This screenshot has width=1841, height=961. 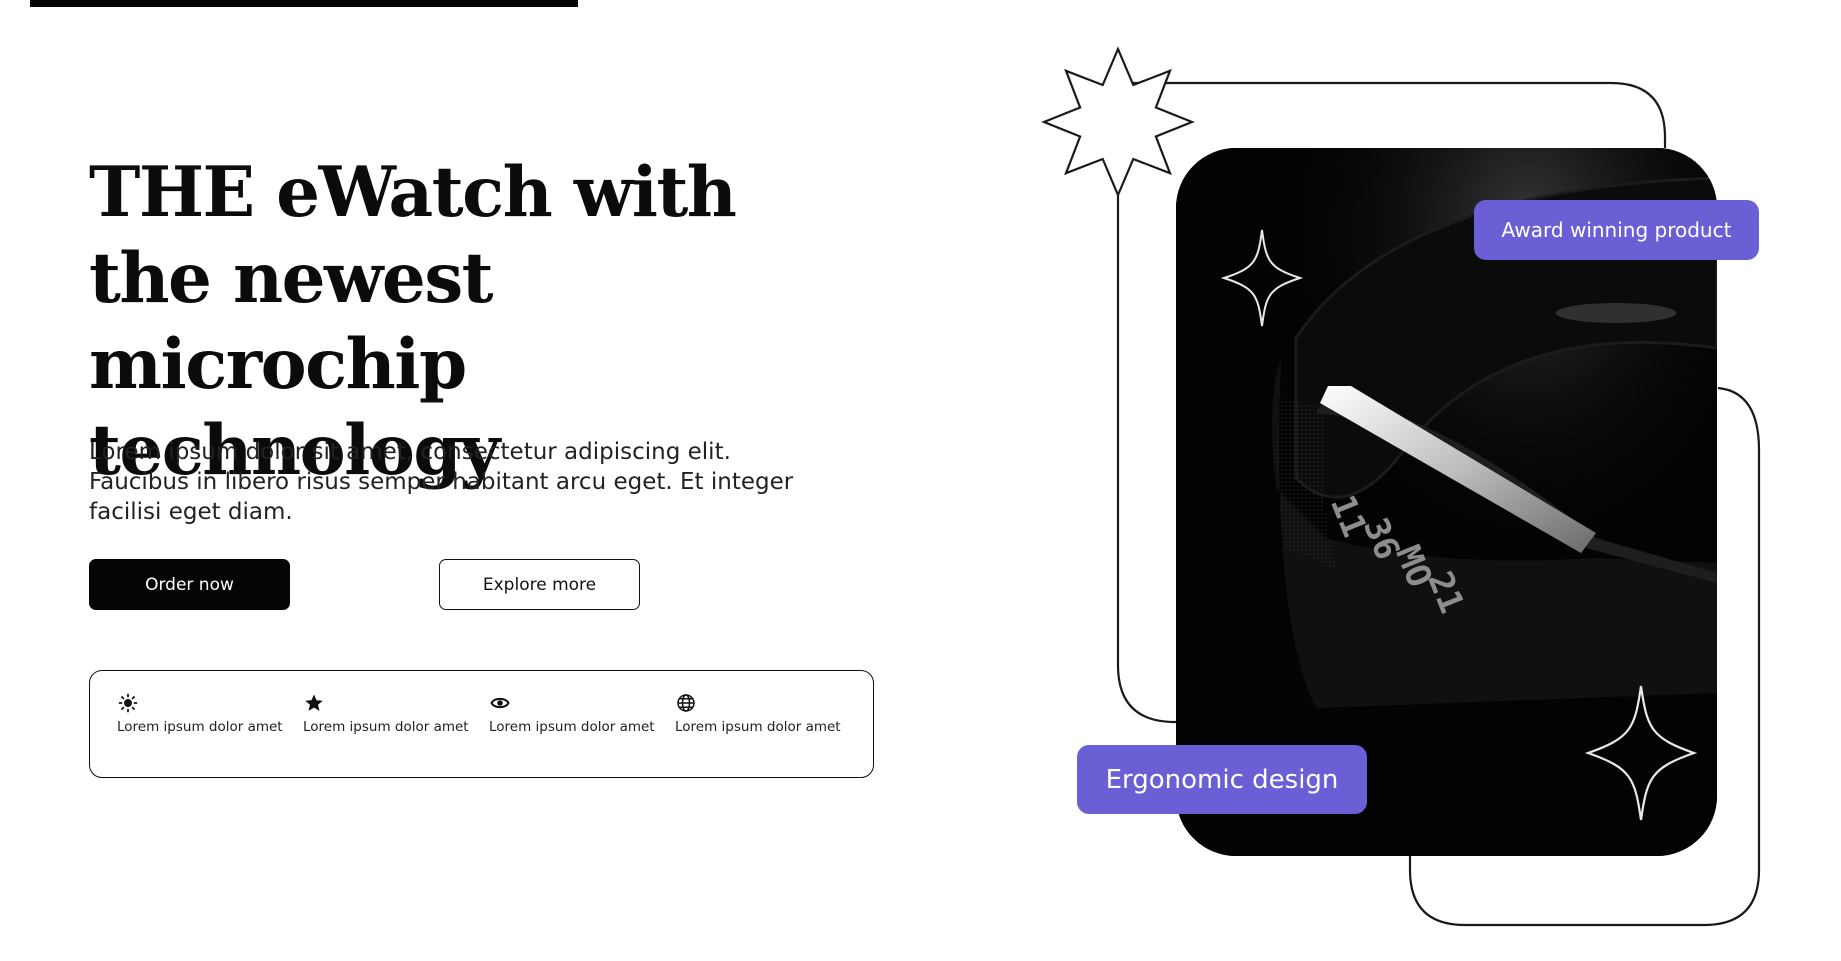 What do you see at coordinates (1616, 230) in the screenshot?
I see `award-badge: Award winning product` at bounding box center [1616, 230].